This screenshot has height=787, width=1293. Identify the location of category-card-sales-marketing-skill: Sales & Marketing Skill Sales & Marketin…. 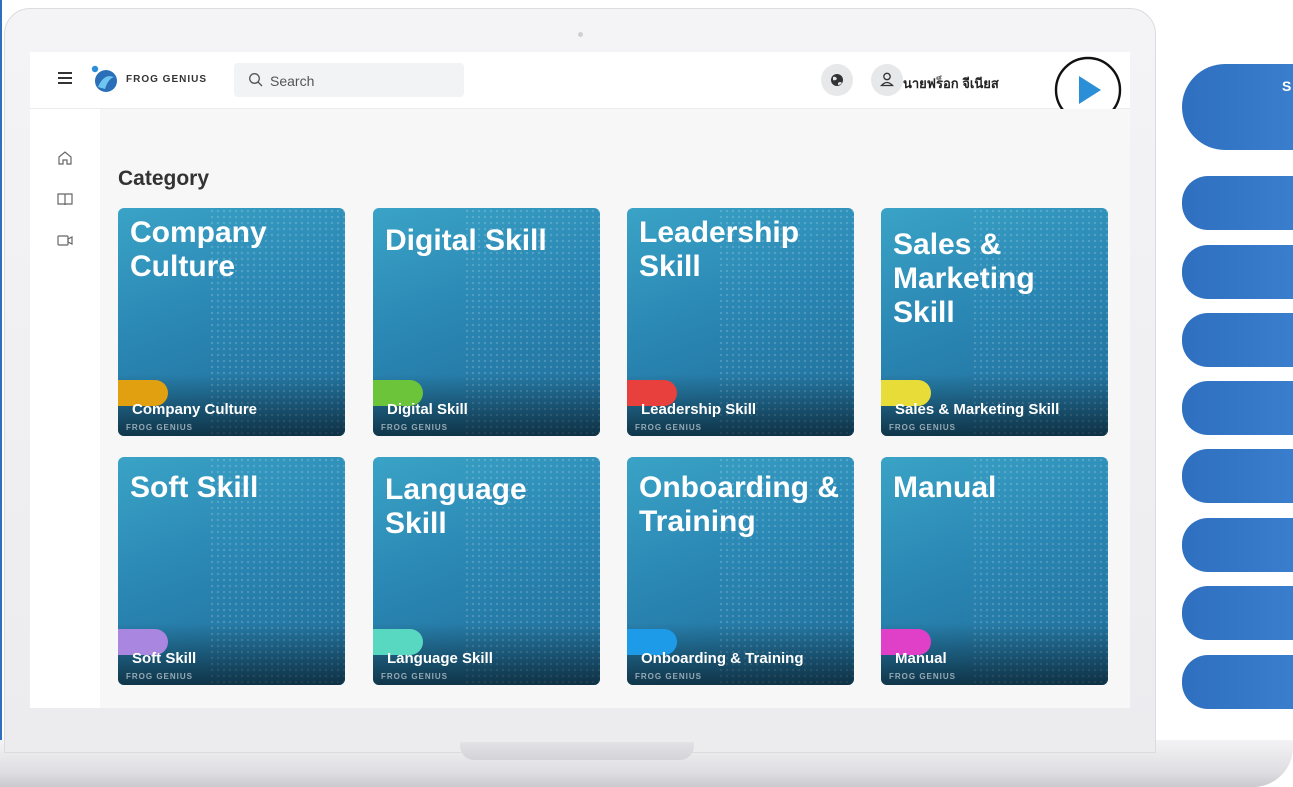
(994, 322).